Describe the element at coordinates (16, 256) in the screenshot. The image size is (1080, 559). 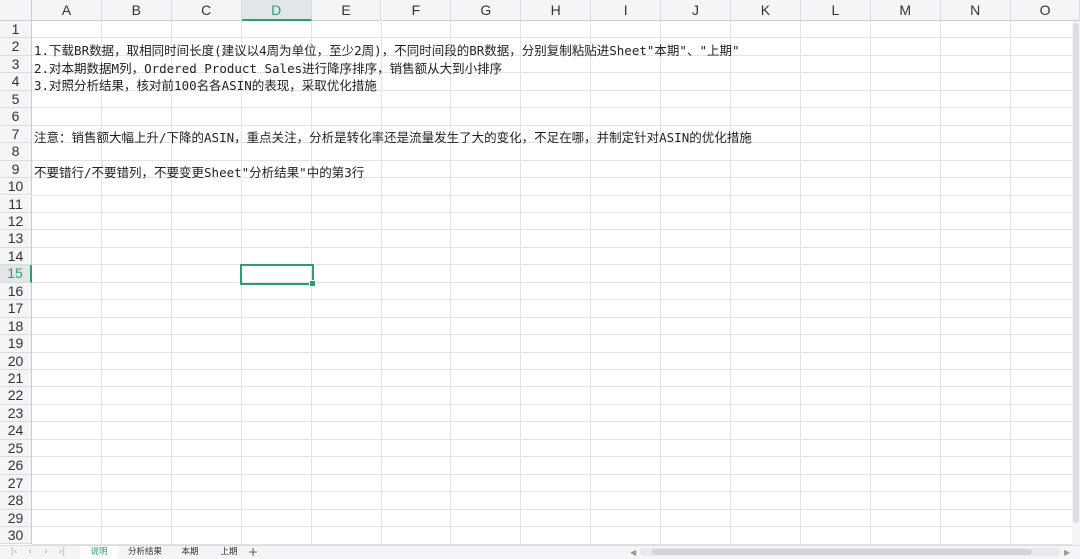
I see `row-header-14: 14` at that location.